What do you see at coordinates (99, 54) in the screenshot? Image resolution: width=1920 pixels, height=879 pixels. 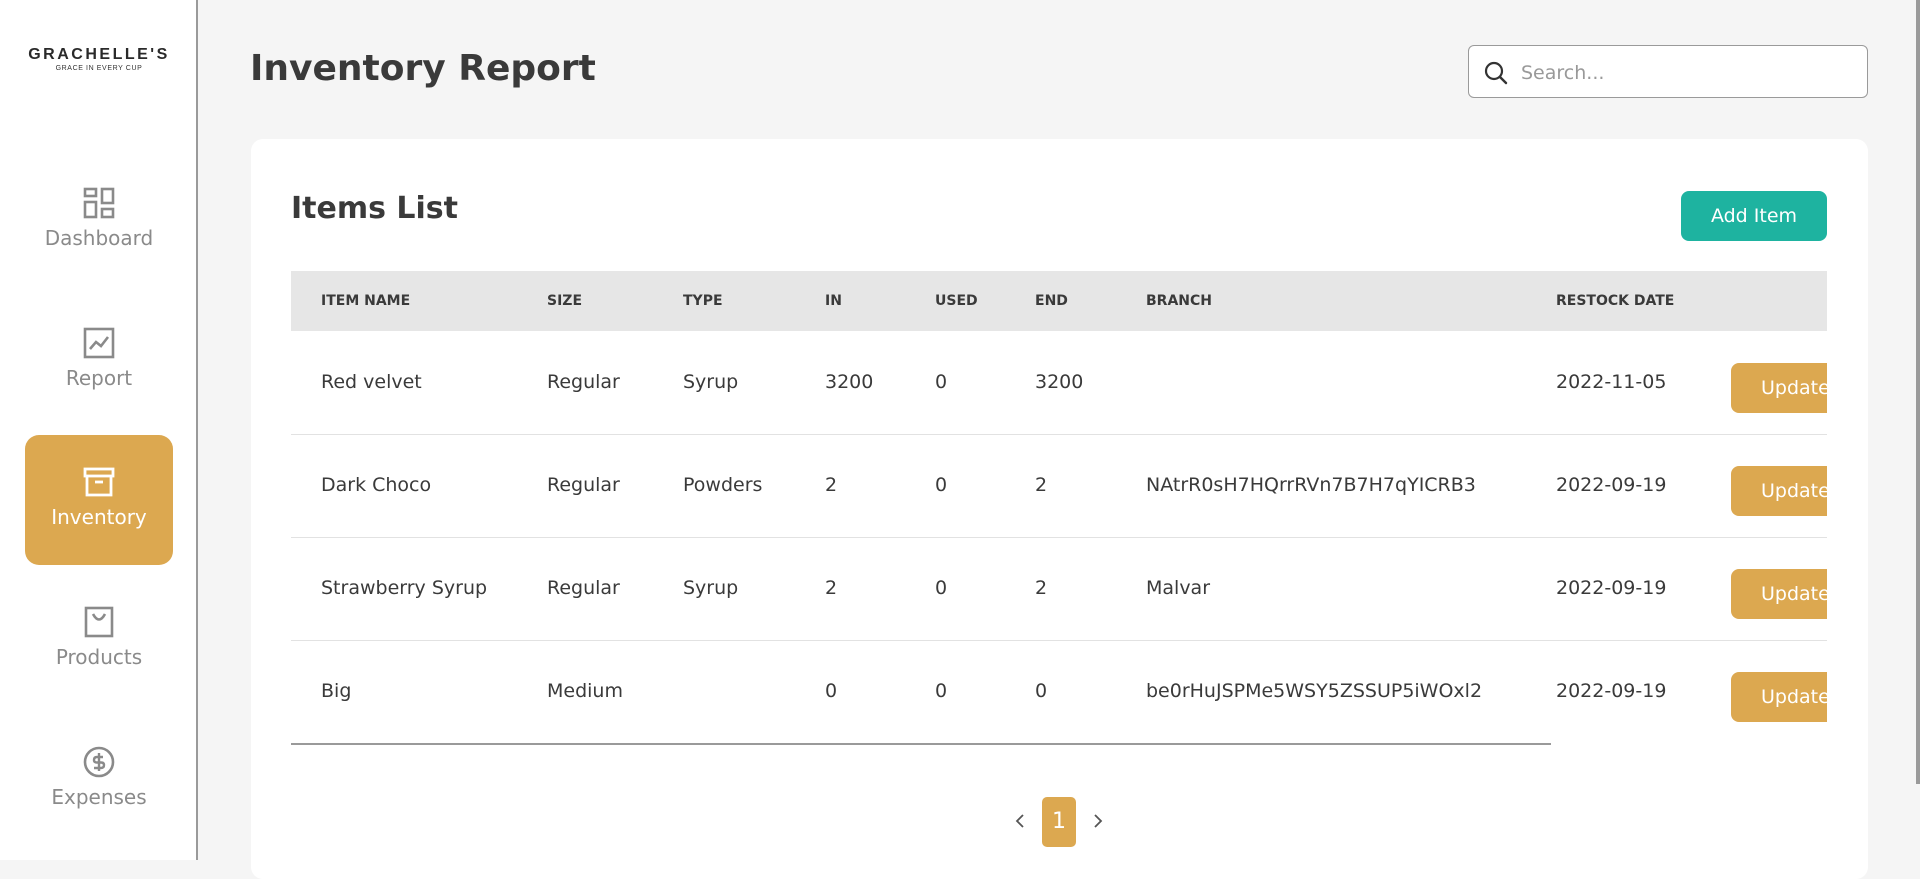 I see `brand-name: GRACHELLE'S` at bounding box center [99, 54].